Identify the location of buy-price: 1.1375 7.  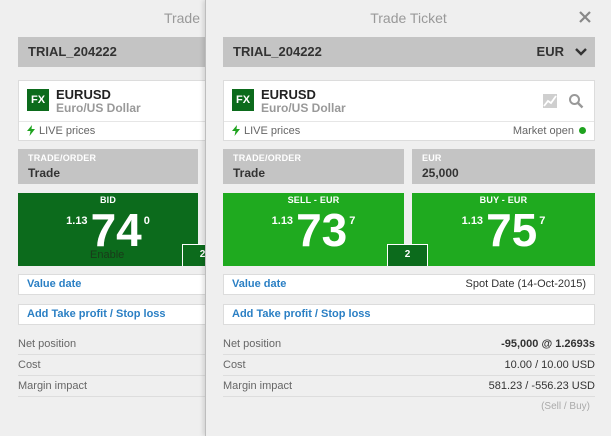
(503, 230).